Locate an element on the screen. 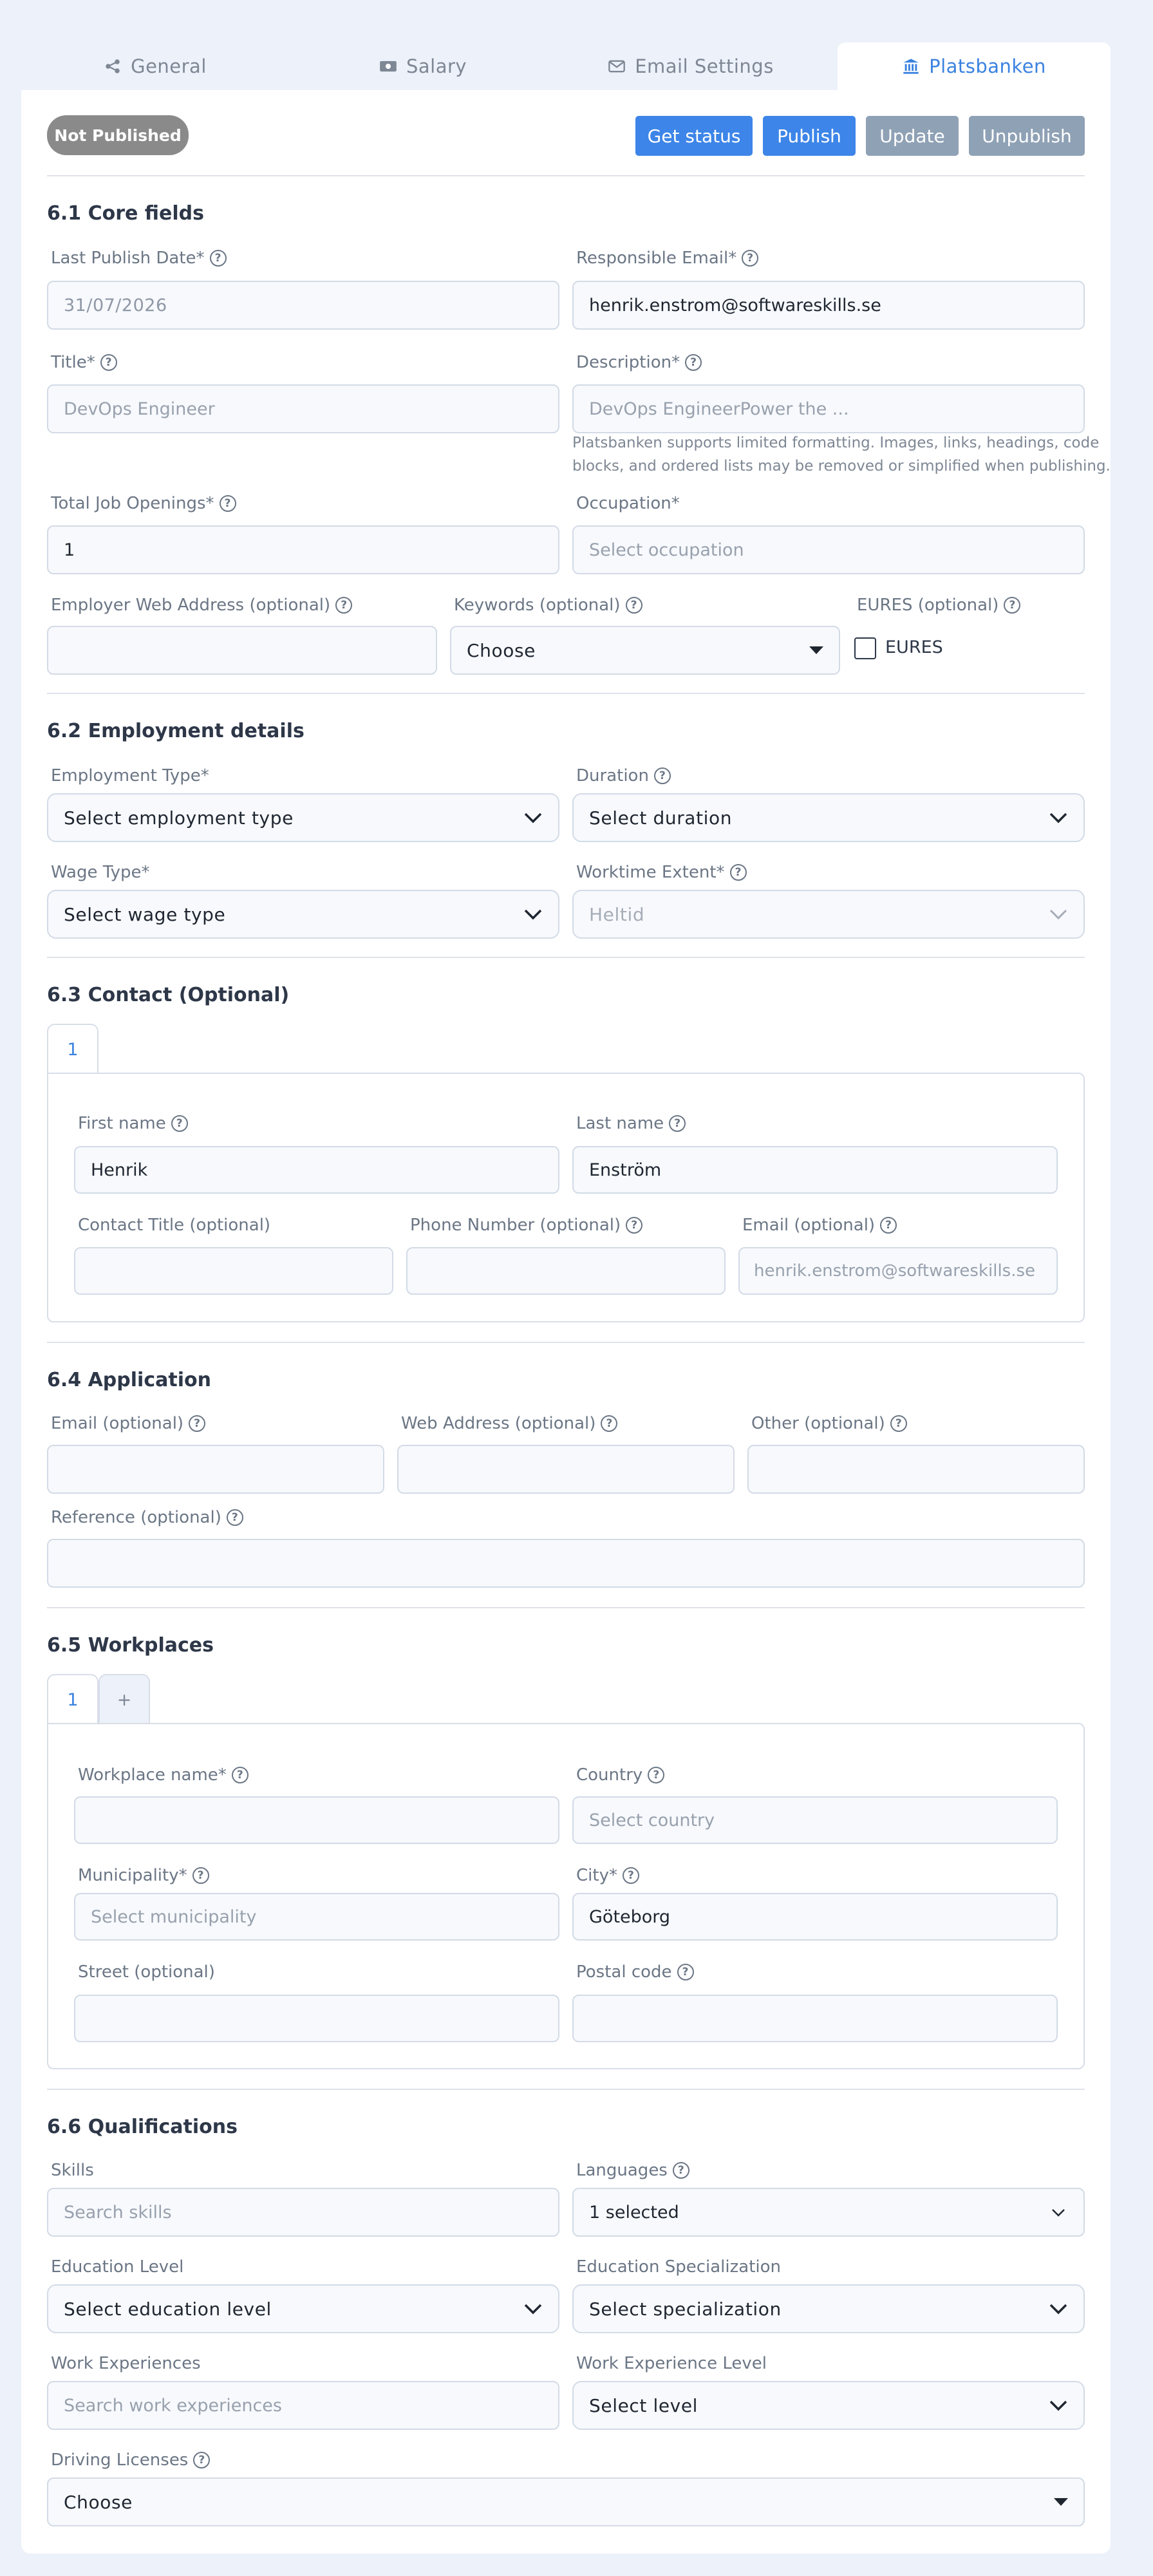 This screenshot has width=1153, height=2576. first-name-input: Henrik is located at coordinates (316, 1170).